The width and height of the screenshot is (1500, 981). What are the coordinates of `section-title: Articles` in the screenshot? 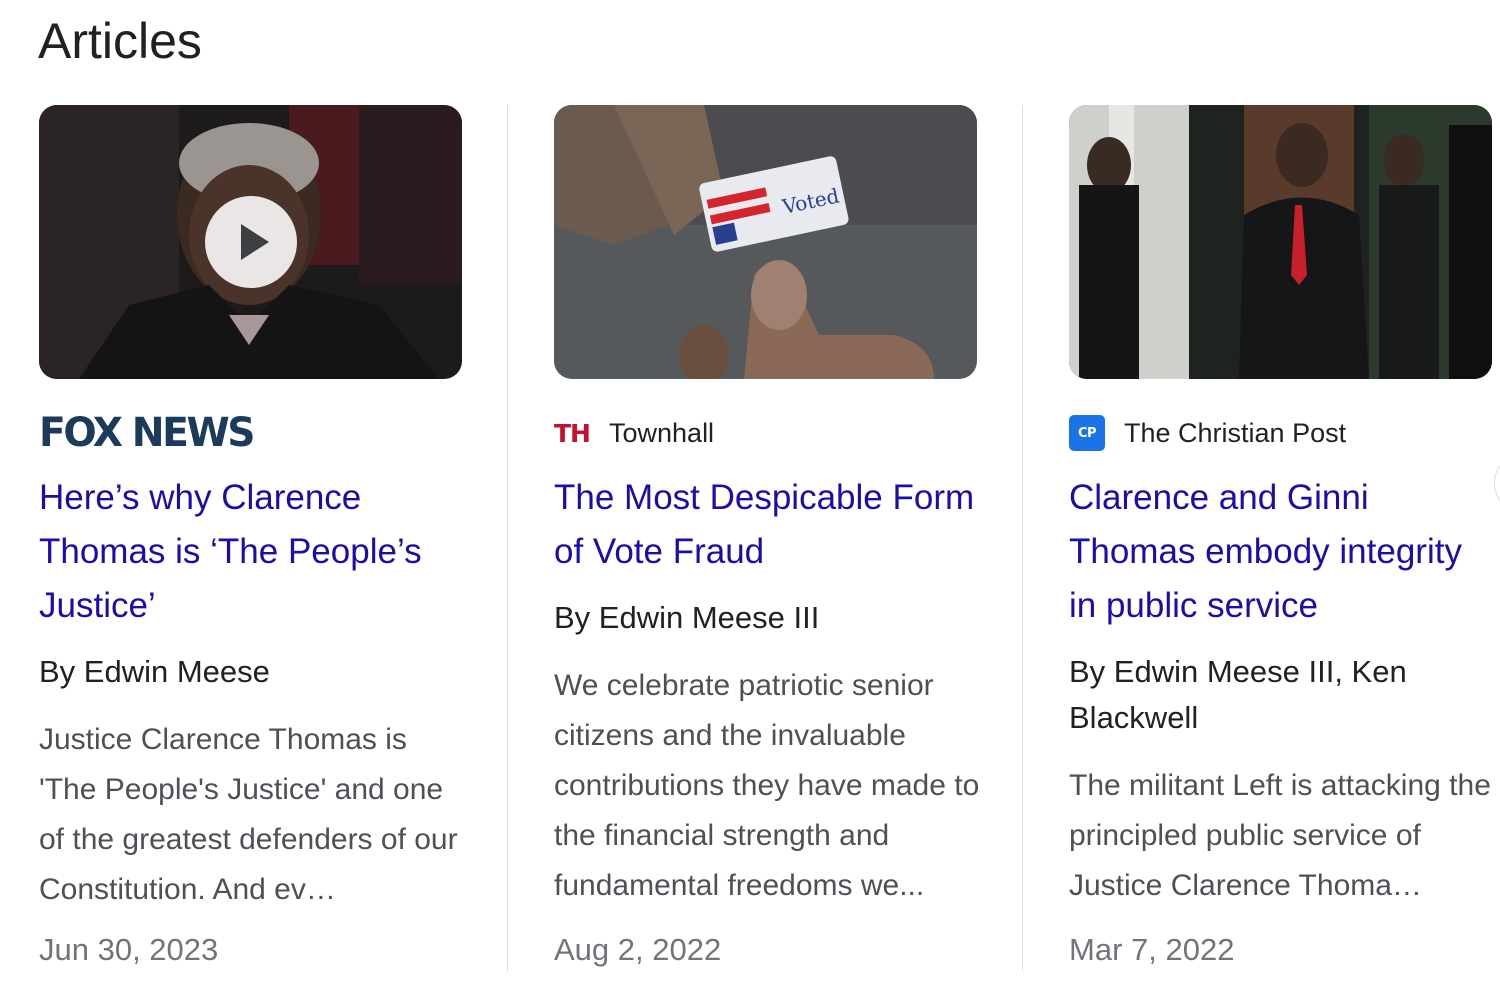 It's located at (120, 41).